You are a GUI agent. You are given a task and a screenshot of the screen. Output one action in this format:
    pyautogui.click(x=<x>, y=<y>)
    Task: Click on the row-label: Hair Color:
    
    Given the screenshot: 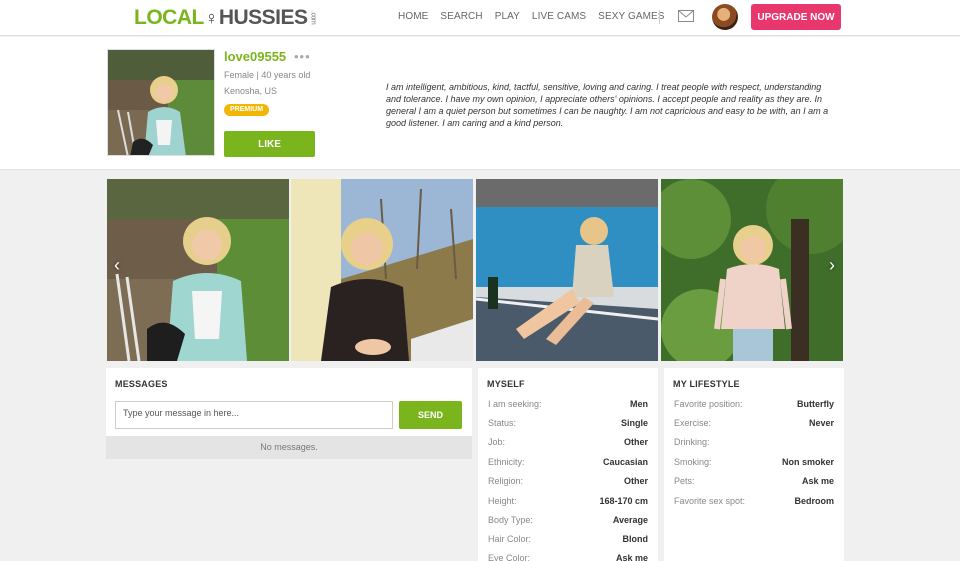 What is the action you would take?
    pyautogui.click(x=510, y=539)
    